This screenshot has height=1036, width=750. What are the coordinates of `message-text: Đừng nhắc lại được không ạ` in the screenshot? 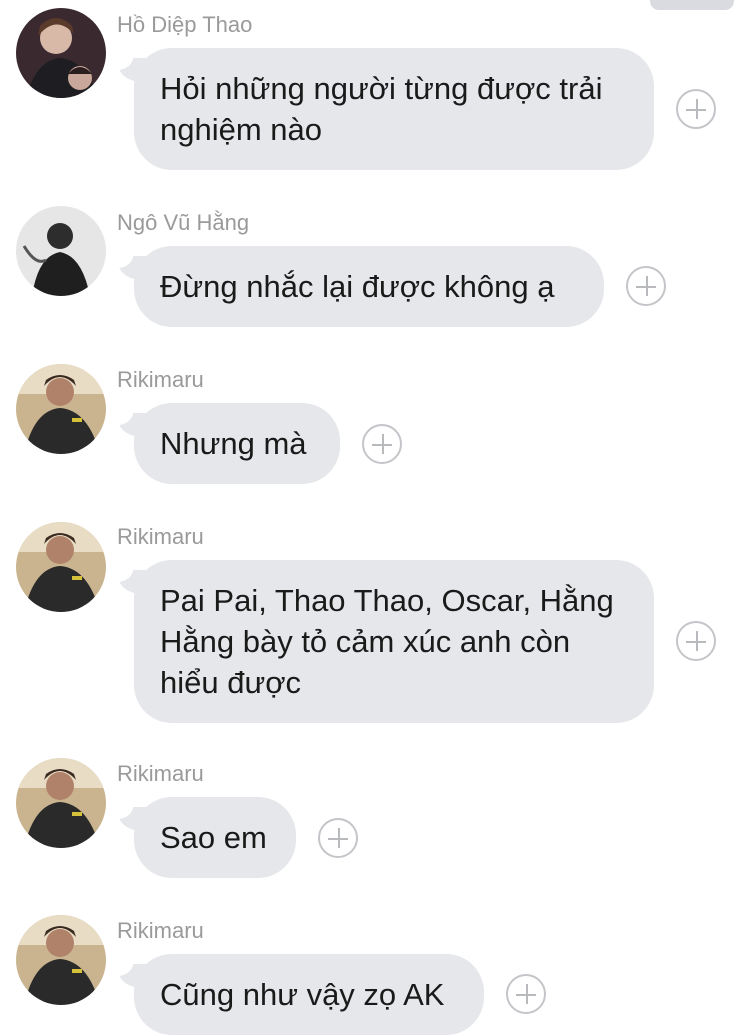 It's located at (357, 286).